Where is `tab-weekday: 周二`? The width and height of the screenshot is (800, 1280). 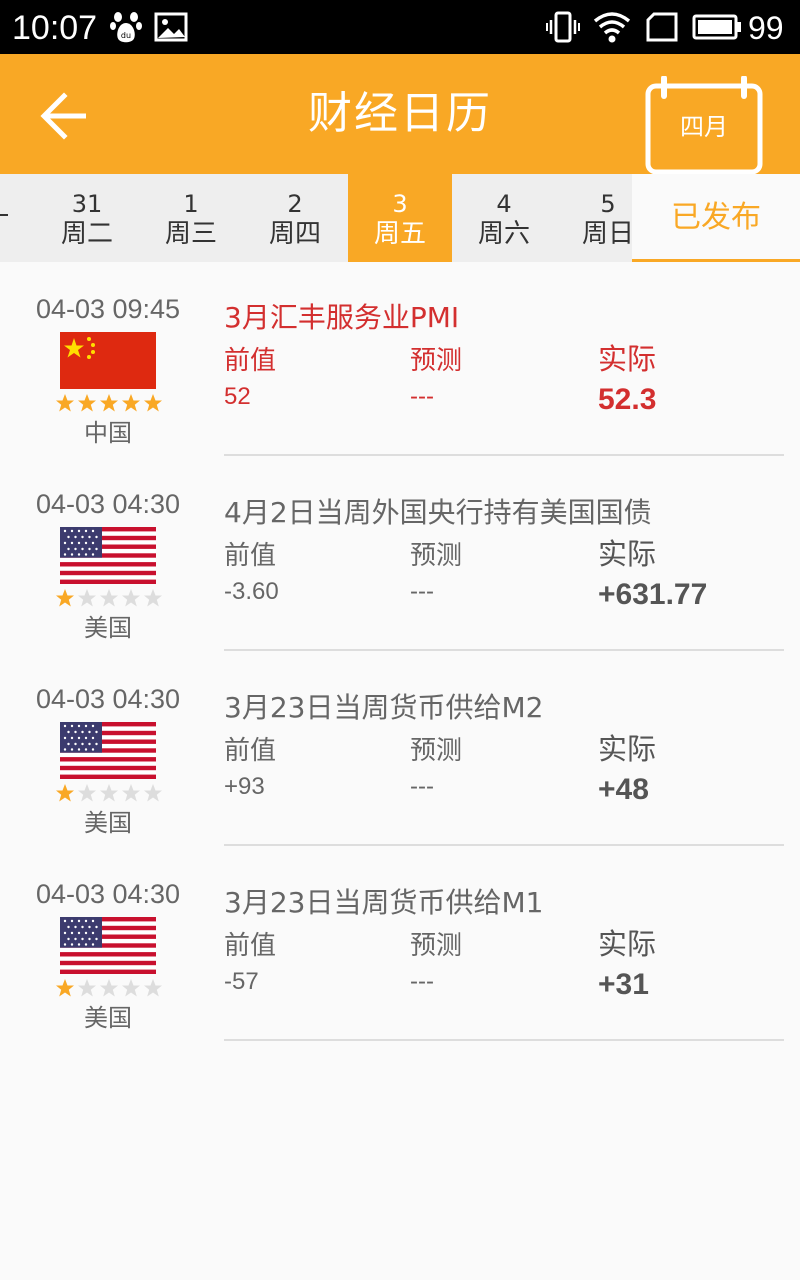
tab-weekday: 周二 is located at coordinates (86, 234).